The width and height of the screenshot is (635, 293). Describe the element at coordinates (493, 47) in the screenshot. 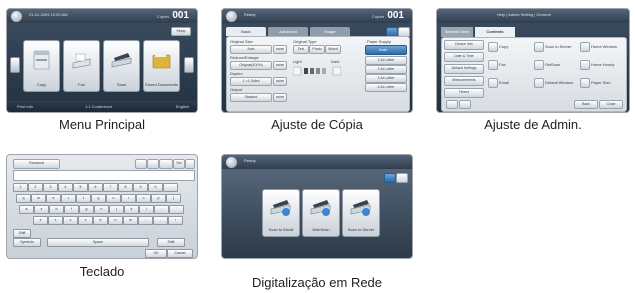

I see `option-copy` at that location.